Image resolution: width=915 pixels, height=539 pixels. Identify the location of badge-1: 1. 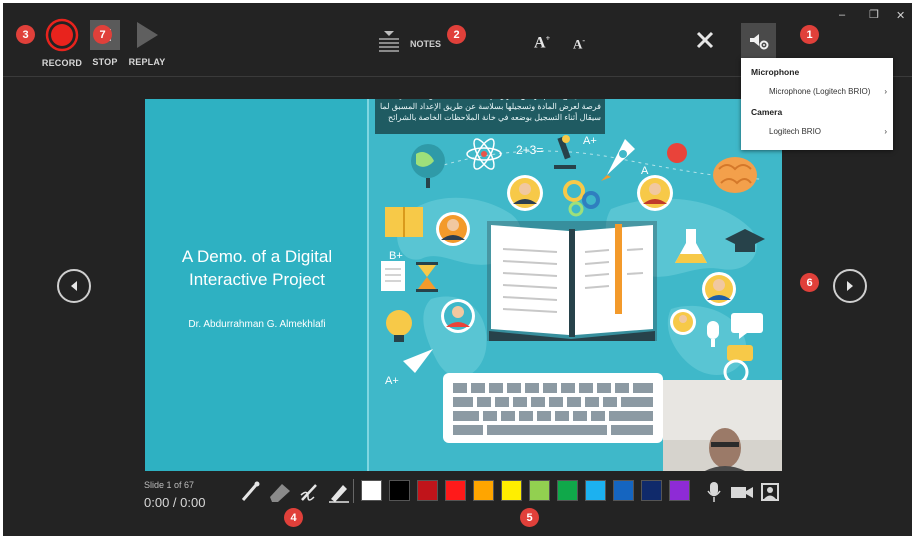
(809, 34).